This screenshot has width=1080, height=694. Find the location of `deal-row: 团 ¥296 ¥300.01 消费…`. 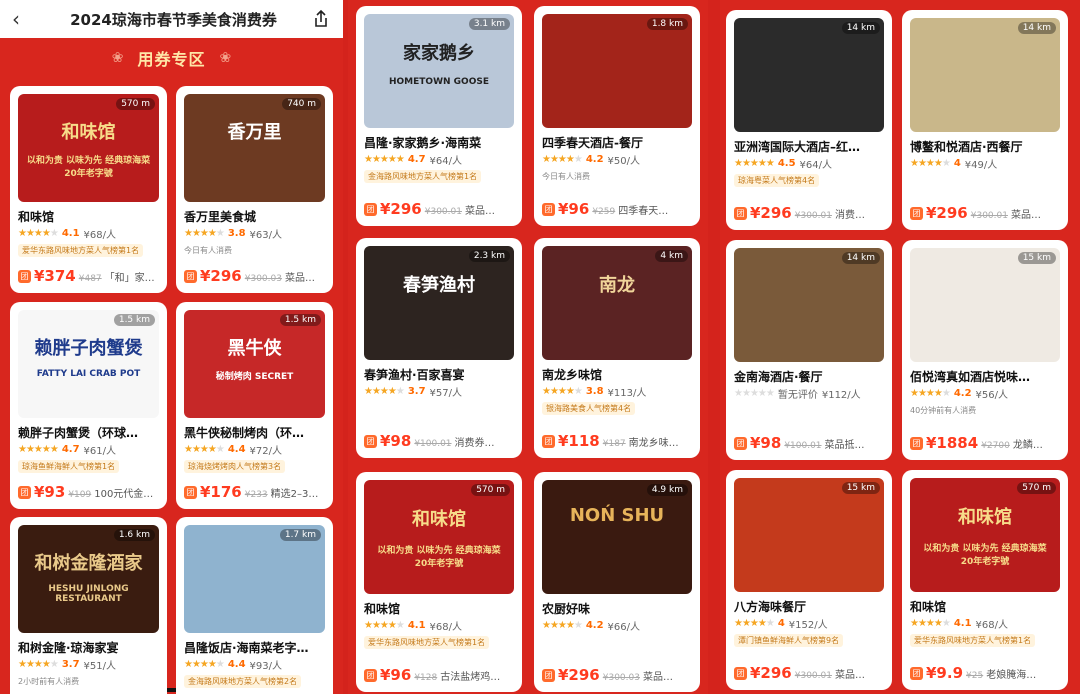

deal-row: 团 ¥296 ¥300.01 消费… is located at coordinates (811, 213).